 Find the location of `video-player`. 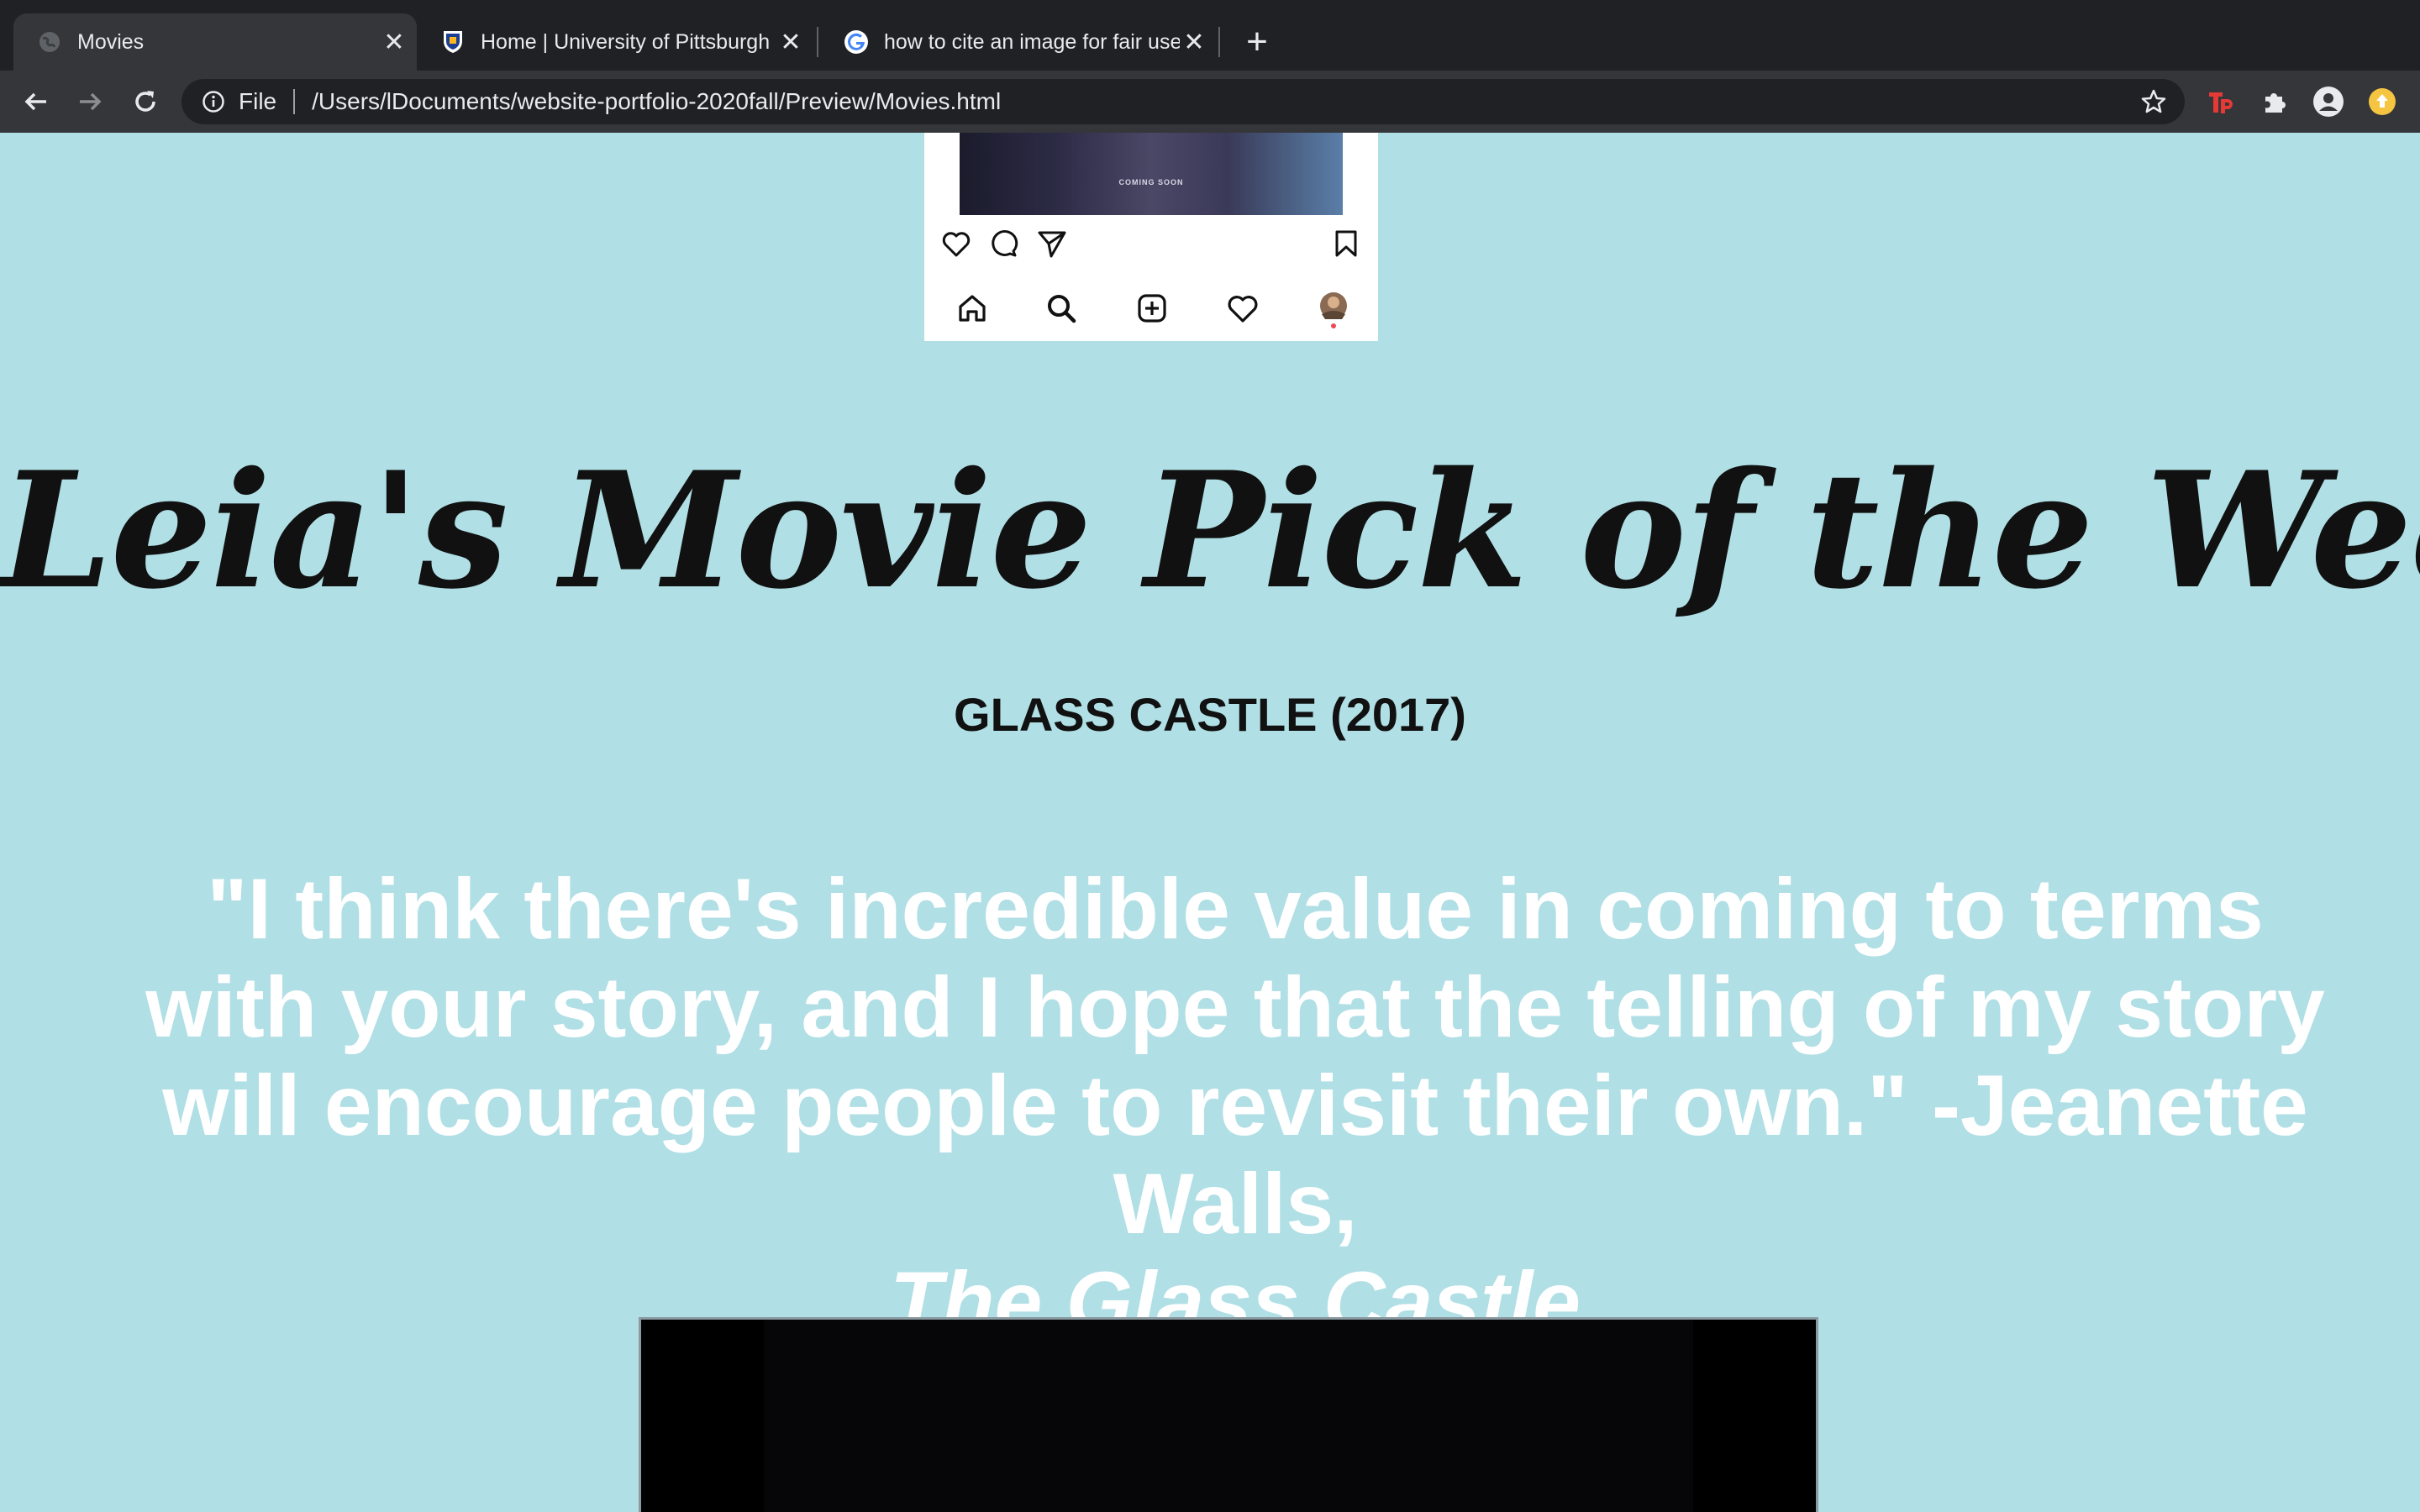

video-player is located at coordinates (1228, 1414).